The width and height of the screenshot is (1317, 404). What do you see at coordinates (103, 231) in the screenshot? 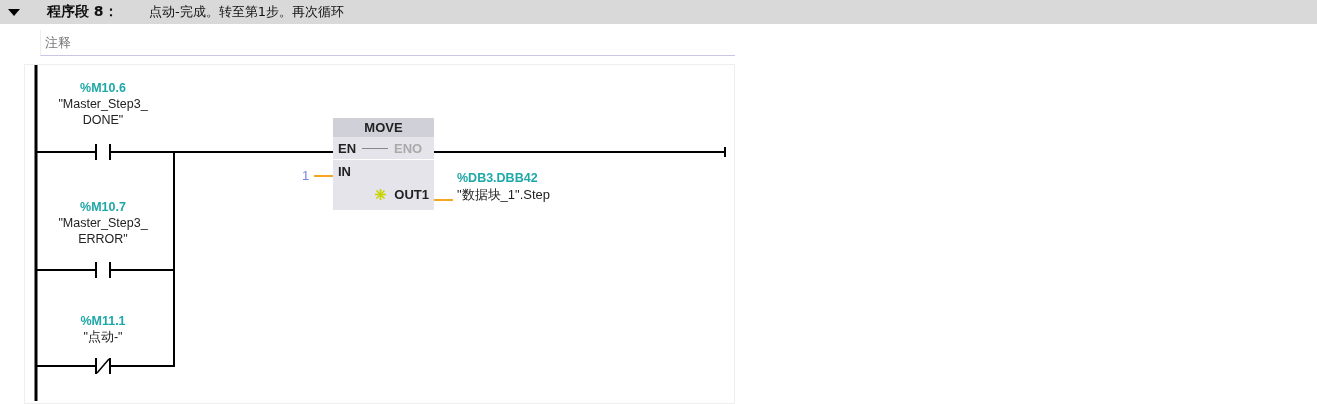
I see `tag-name: "Master_Step3_ ERROR"` at bounding box center [103, 231].